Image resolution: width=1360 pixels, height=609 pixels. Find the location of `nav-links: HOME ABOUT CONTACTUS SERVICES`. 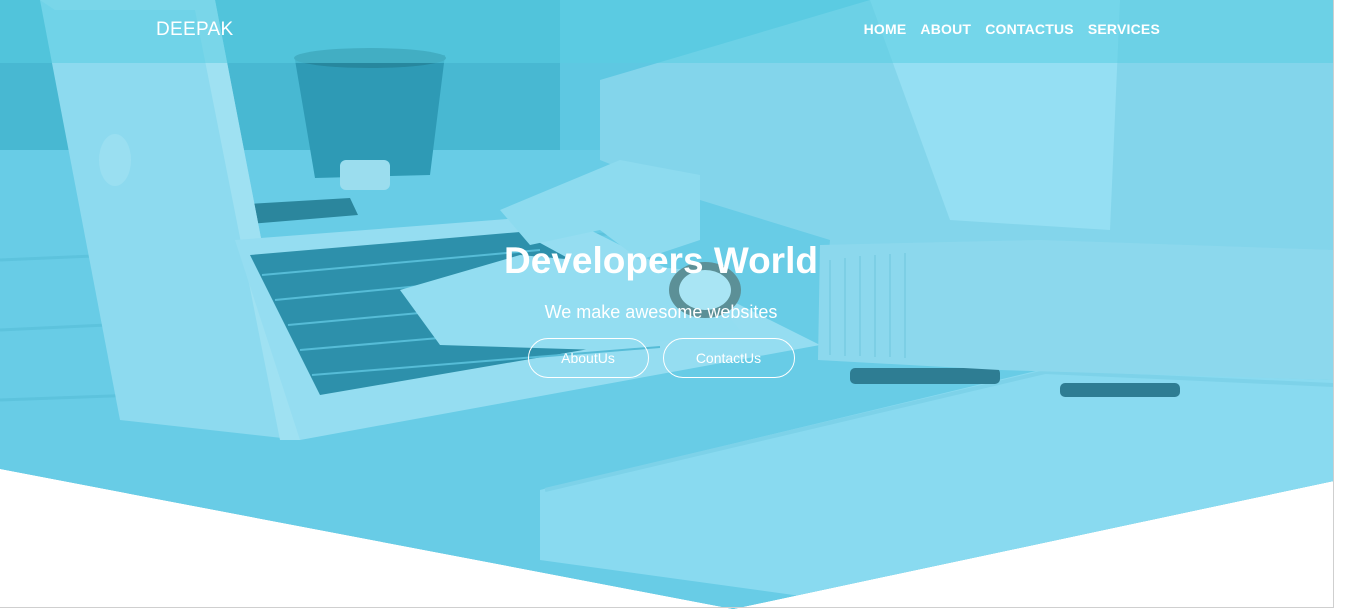

nav-links: HOME ABOUT CONTACTUS SERVICES is located at coordinates (1012, 29).